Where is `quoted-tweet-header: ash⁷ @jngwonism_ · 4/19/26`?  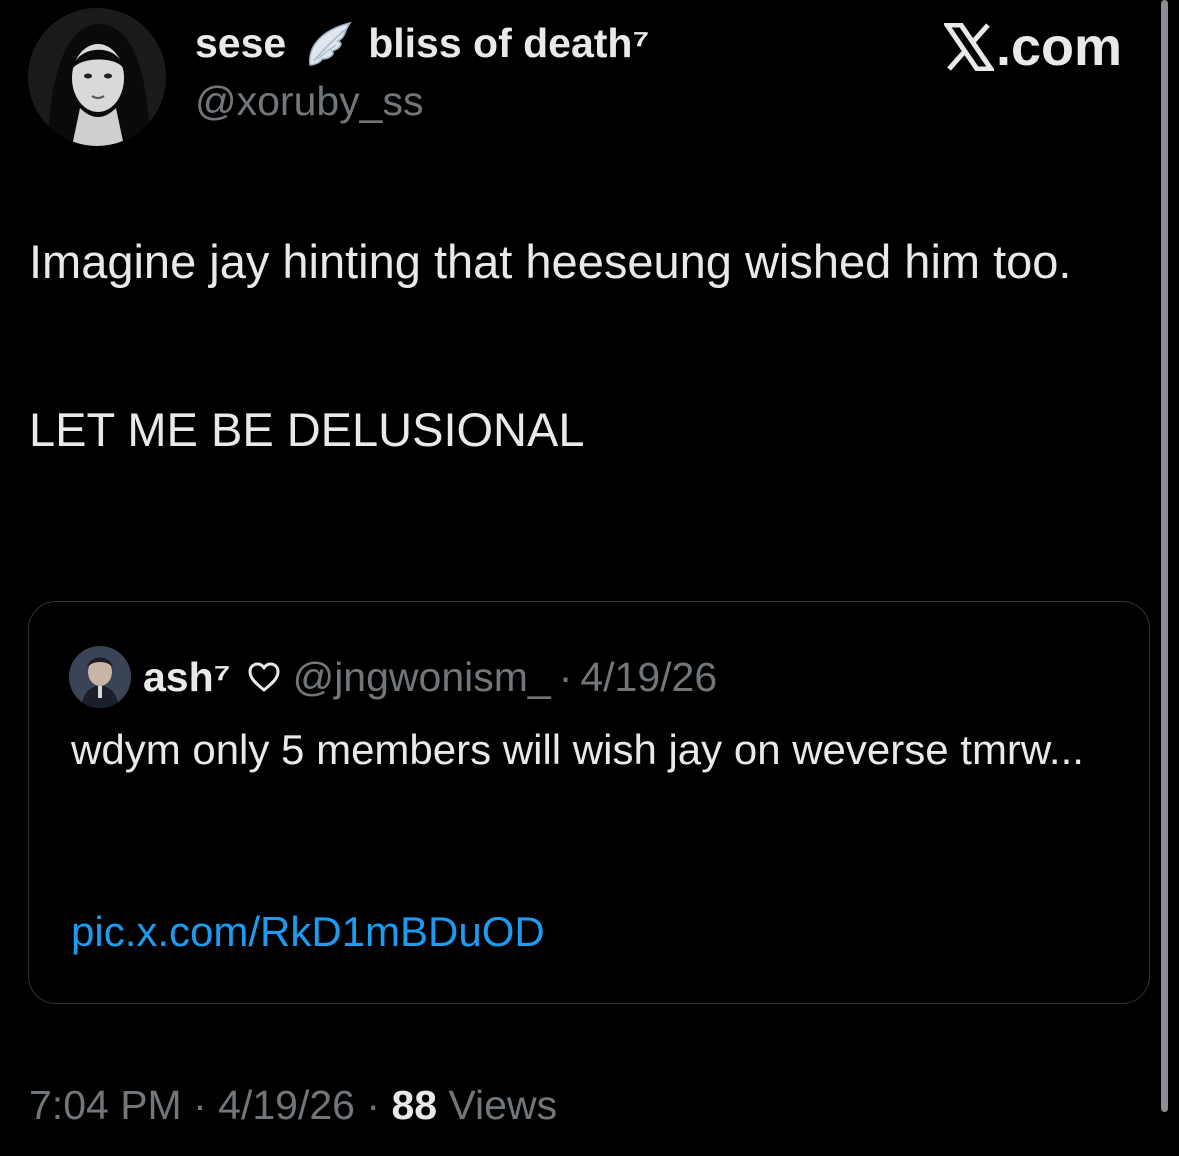 quoted-tweet-header: ash⁷ @jngwonism_ · 4/19/26 is located at coordinates (393, 677).